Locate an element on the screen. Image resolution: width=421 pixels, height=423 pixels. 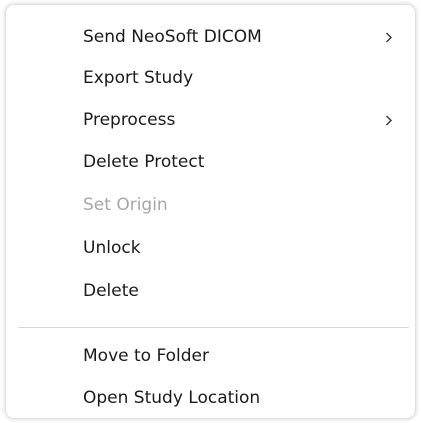
menu-item-label: Open Study Location is located at coordinates (172, 398).